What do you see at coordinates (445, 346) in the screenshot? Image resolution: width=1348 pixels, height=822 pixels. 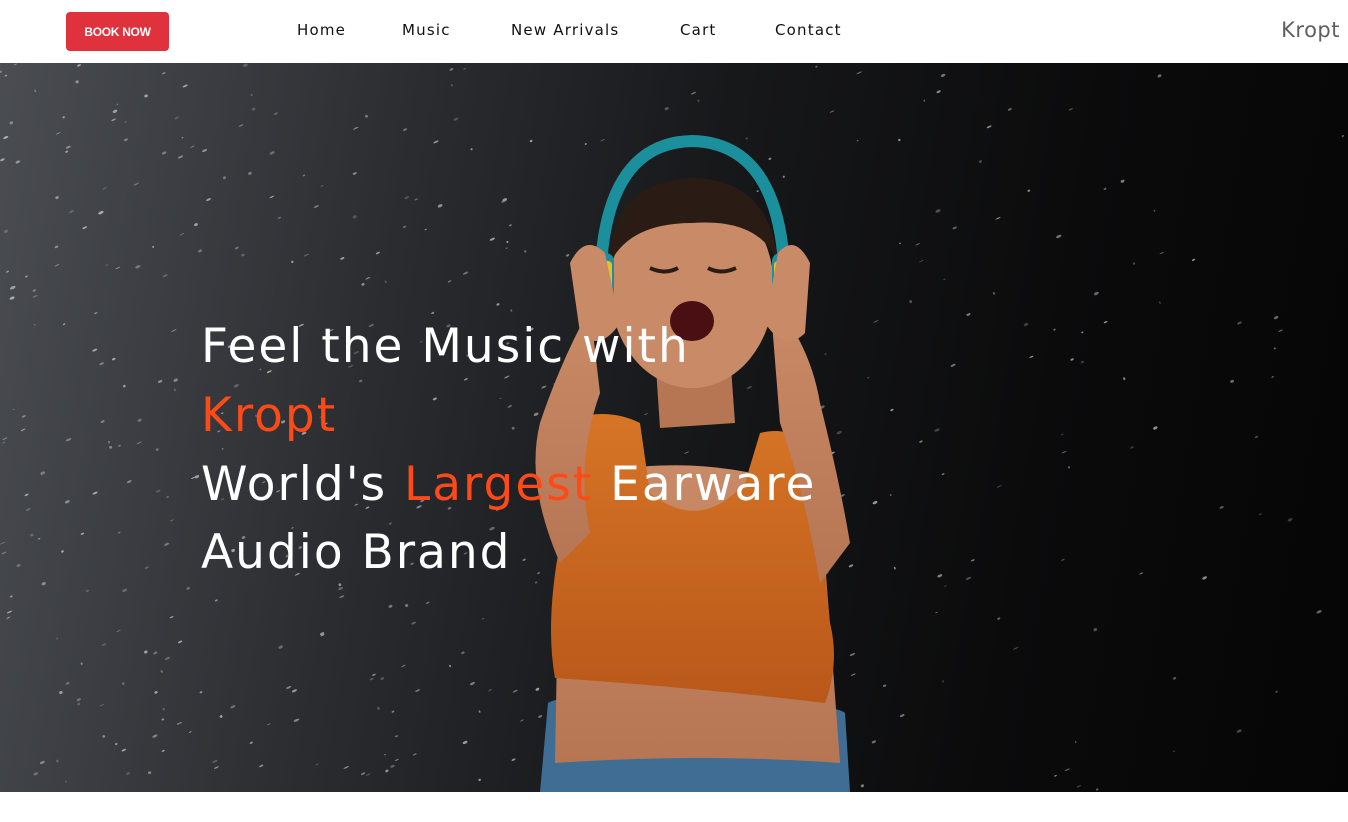 I see `hero-line-1: Feel the Music with` at bounding box center [445, 346].